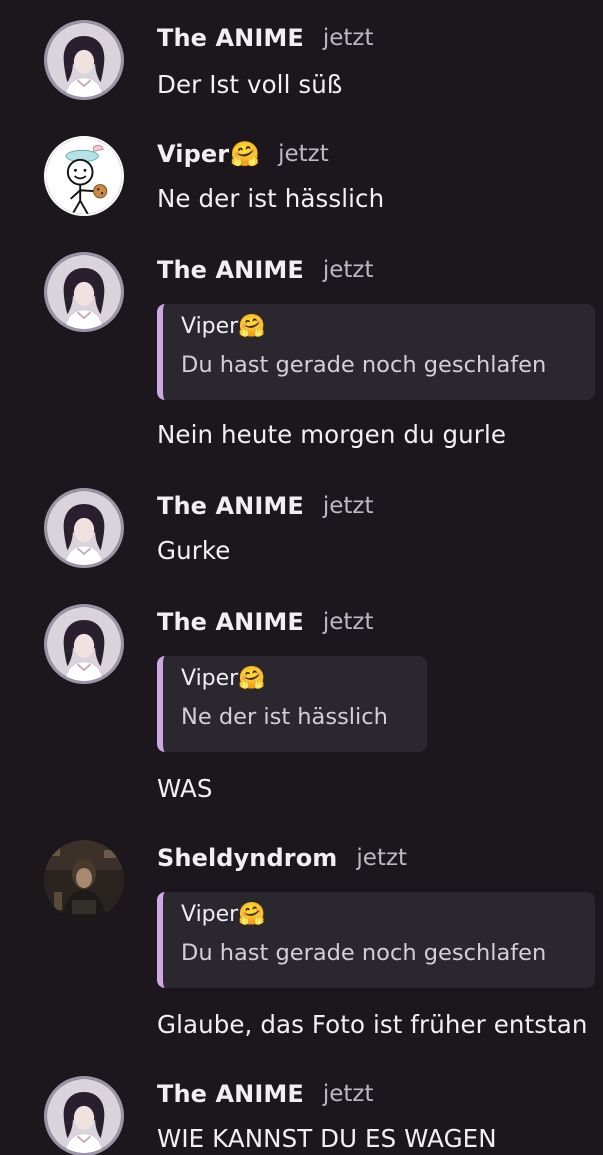 Image resolution: width=603 pixels, height=1155 pixels. What do you see at coordinates (301, 181) in the screenshot?
I see `message: Viper 🤗 jetzt Ne der ist hässlich` at bounding box center [301, 181].